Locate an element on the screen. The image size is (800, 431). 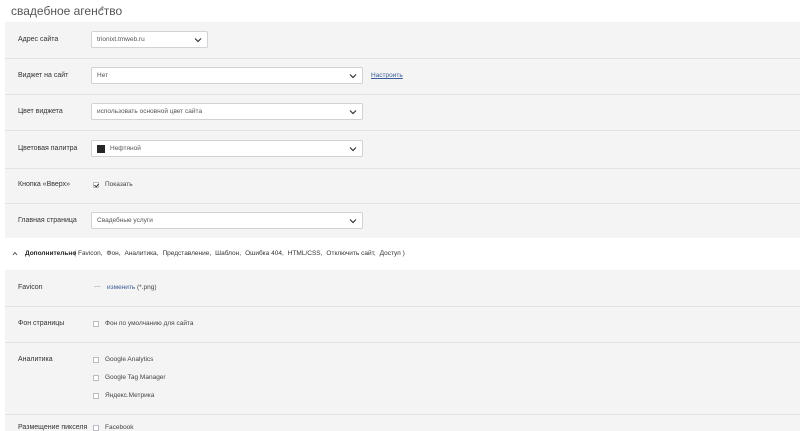
advanced-title: Дополнительно is located at coordinates (51, 253).